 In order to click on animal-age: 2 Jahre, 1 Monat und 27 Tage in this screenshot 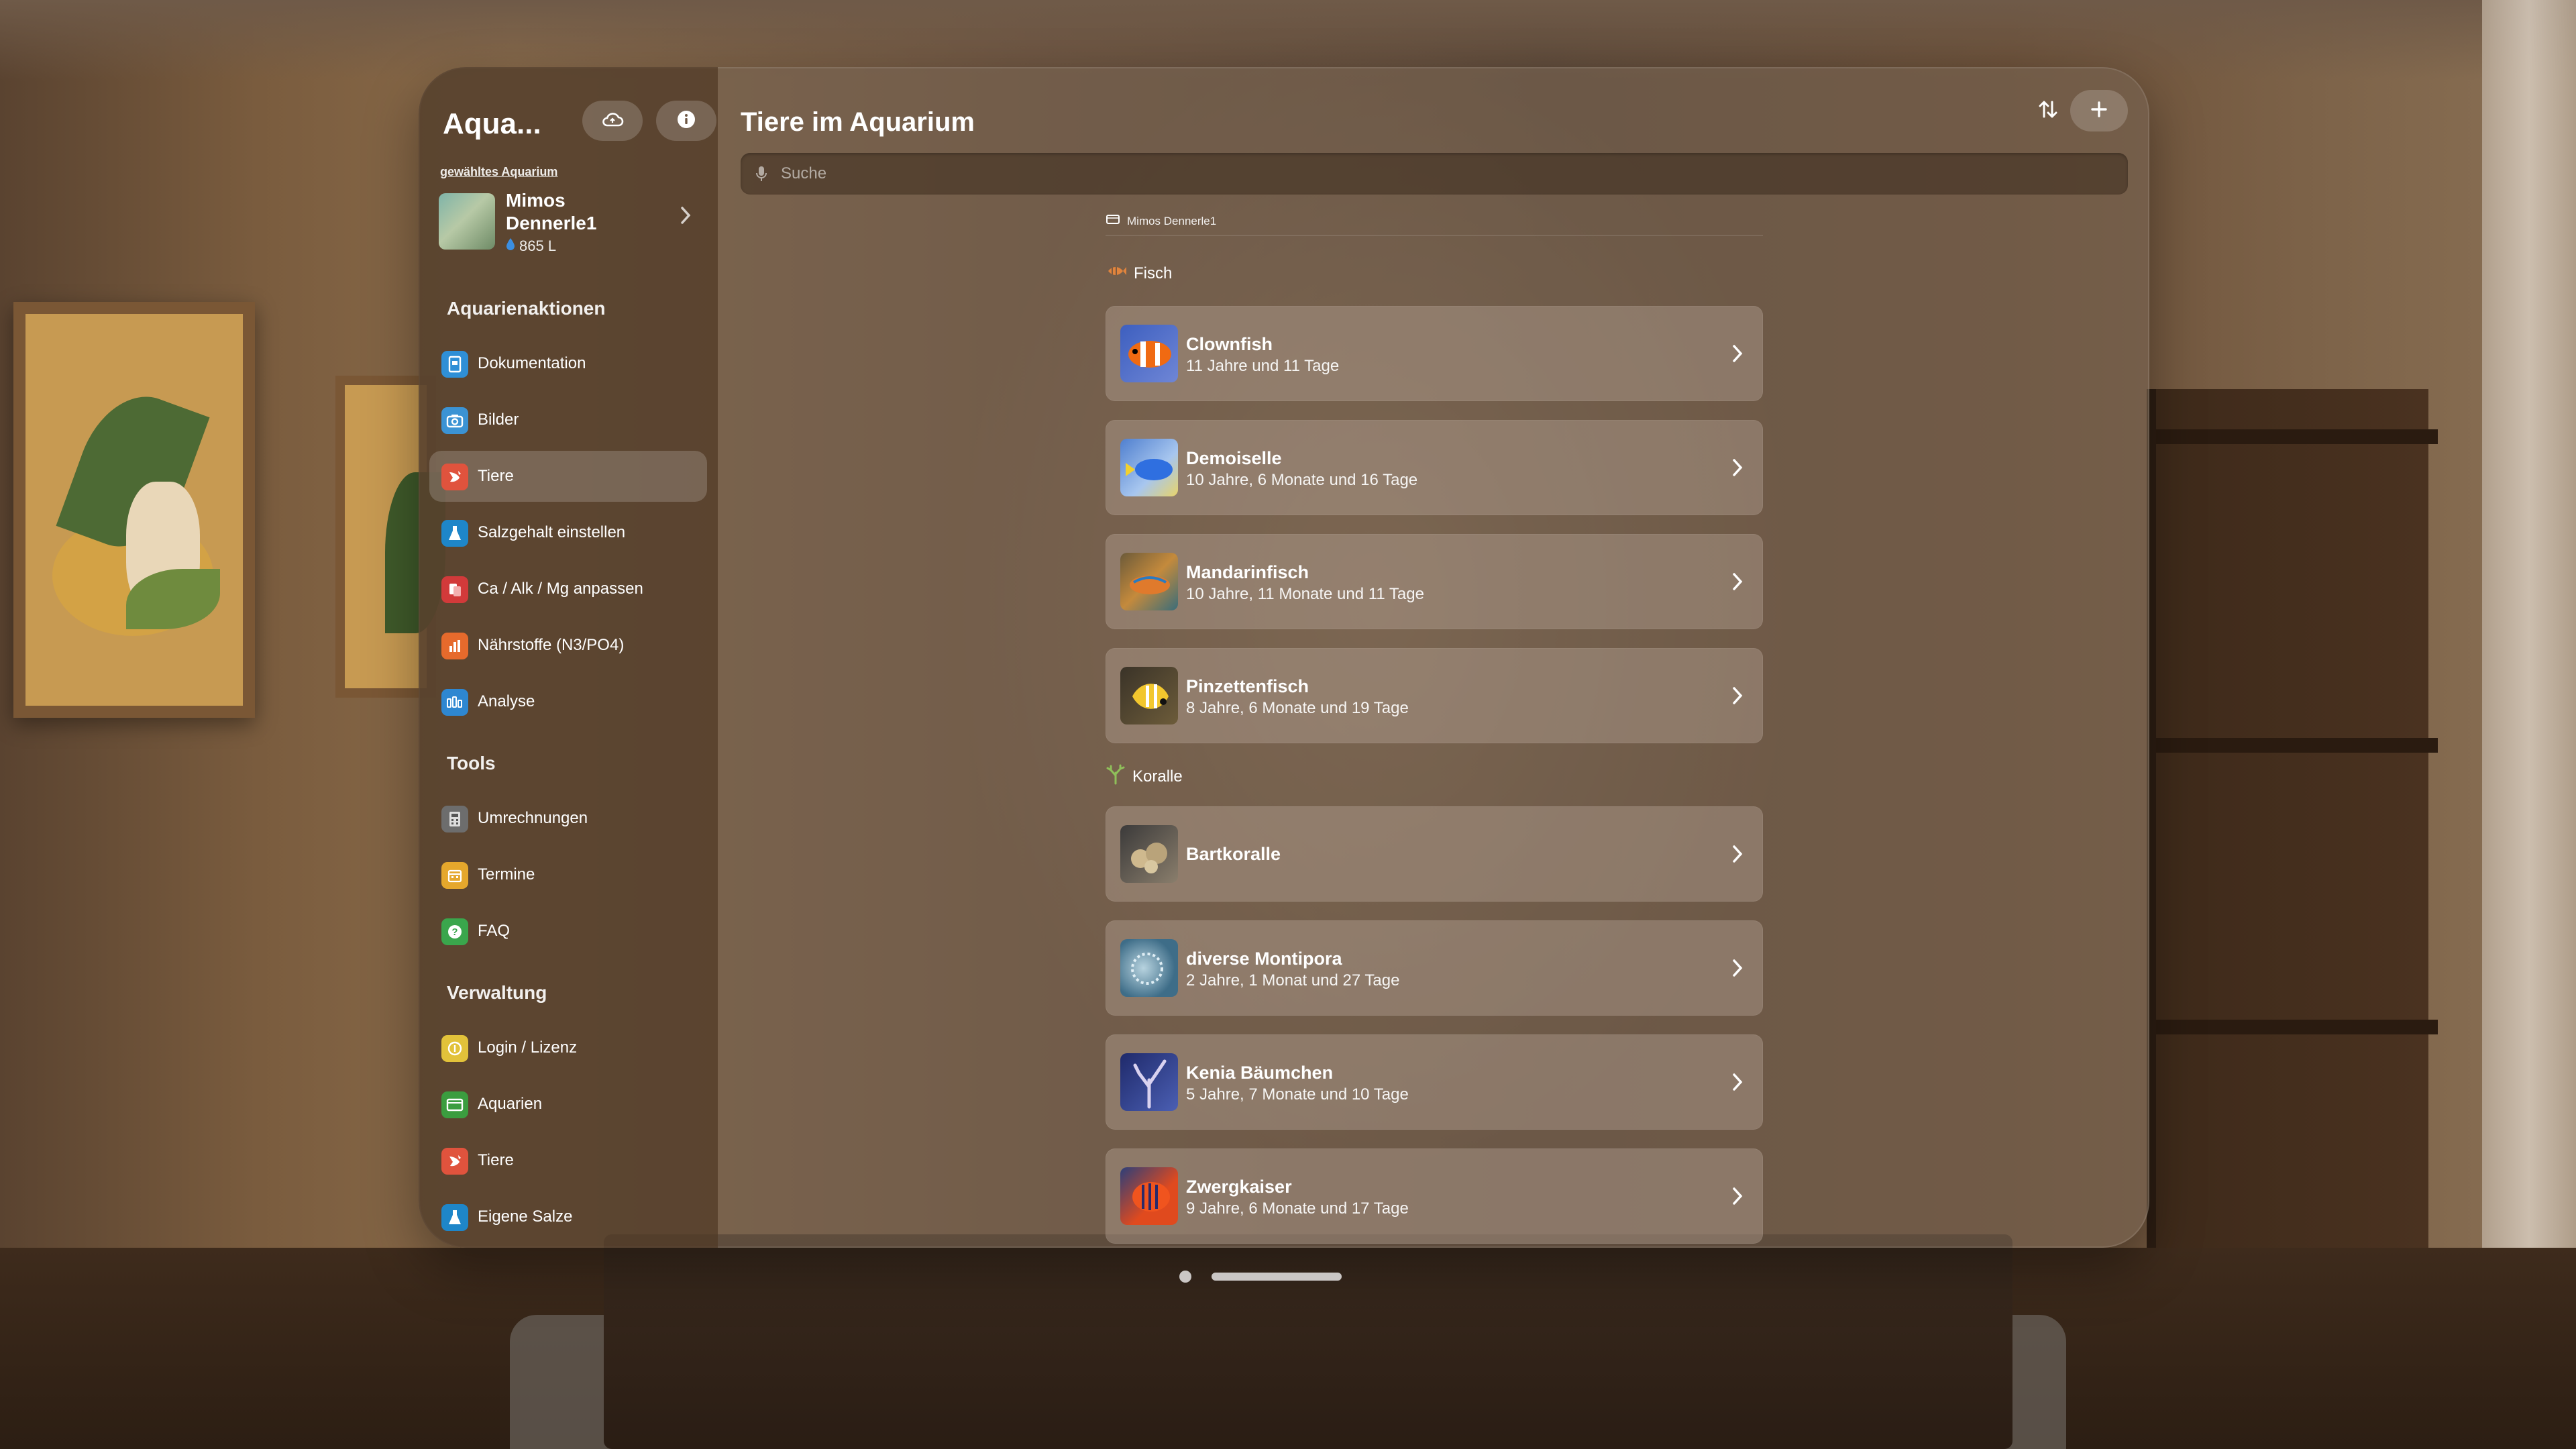, I will do `click(1293, 980)`.